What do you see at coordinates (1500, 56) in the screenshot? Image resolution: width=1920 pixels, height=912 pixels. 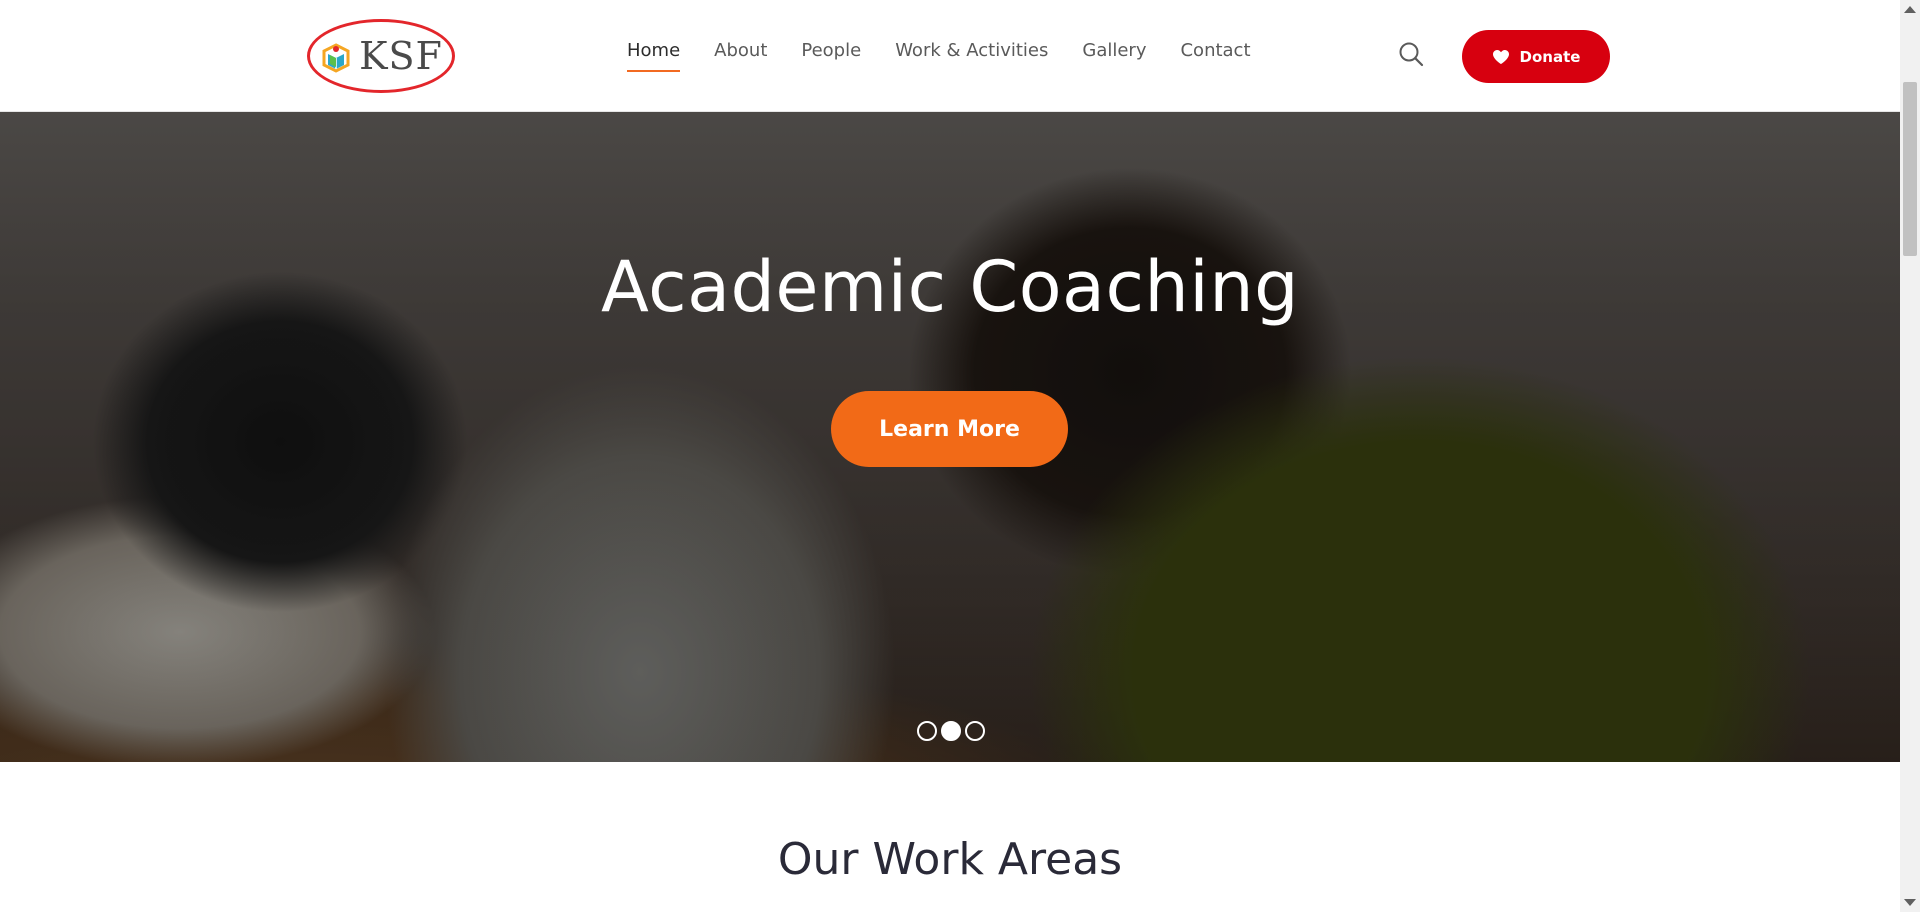 I see `heart-icon` at bounding box center [1500, 56].